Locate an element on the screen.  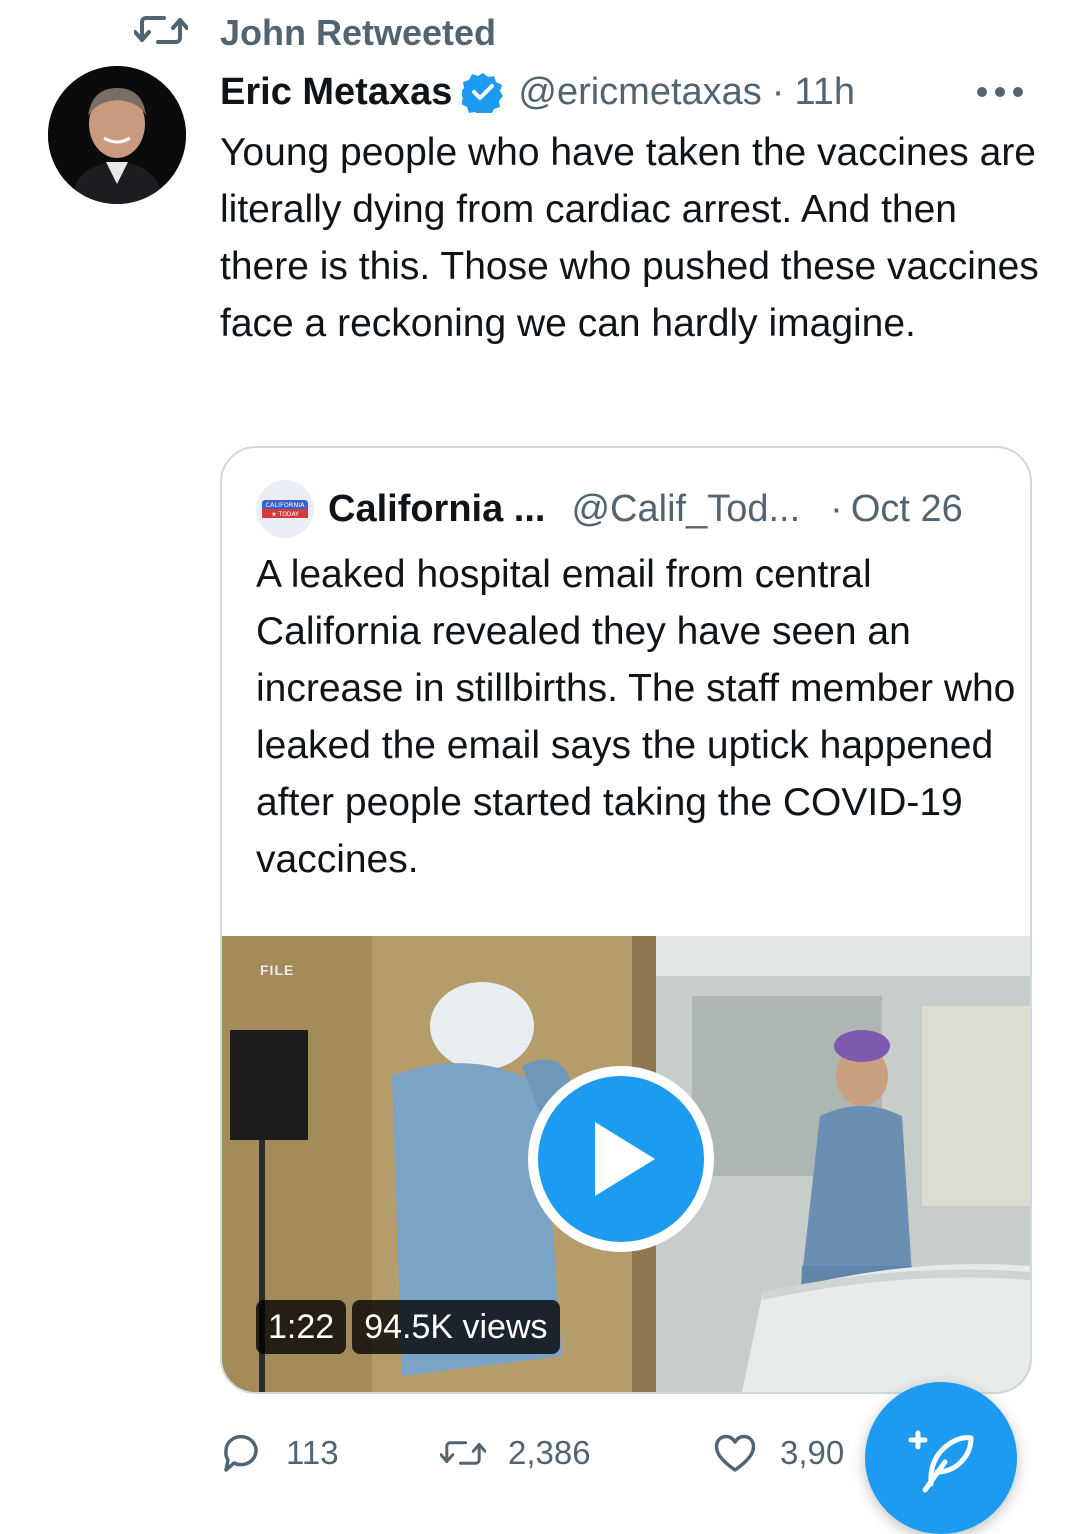
heart-icon is located at coordinates (735, 1453).